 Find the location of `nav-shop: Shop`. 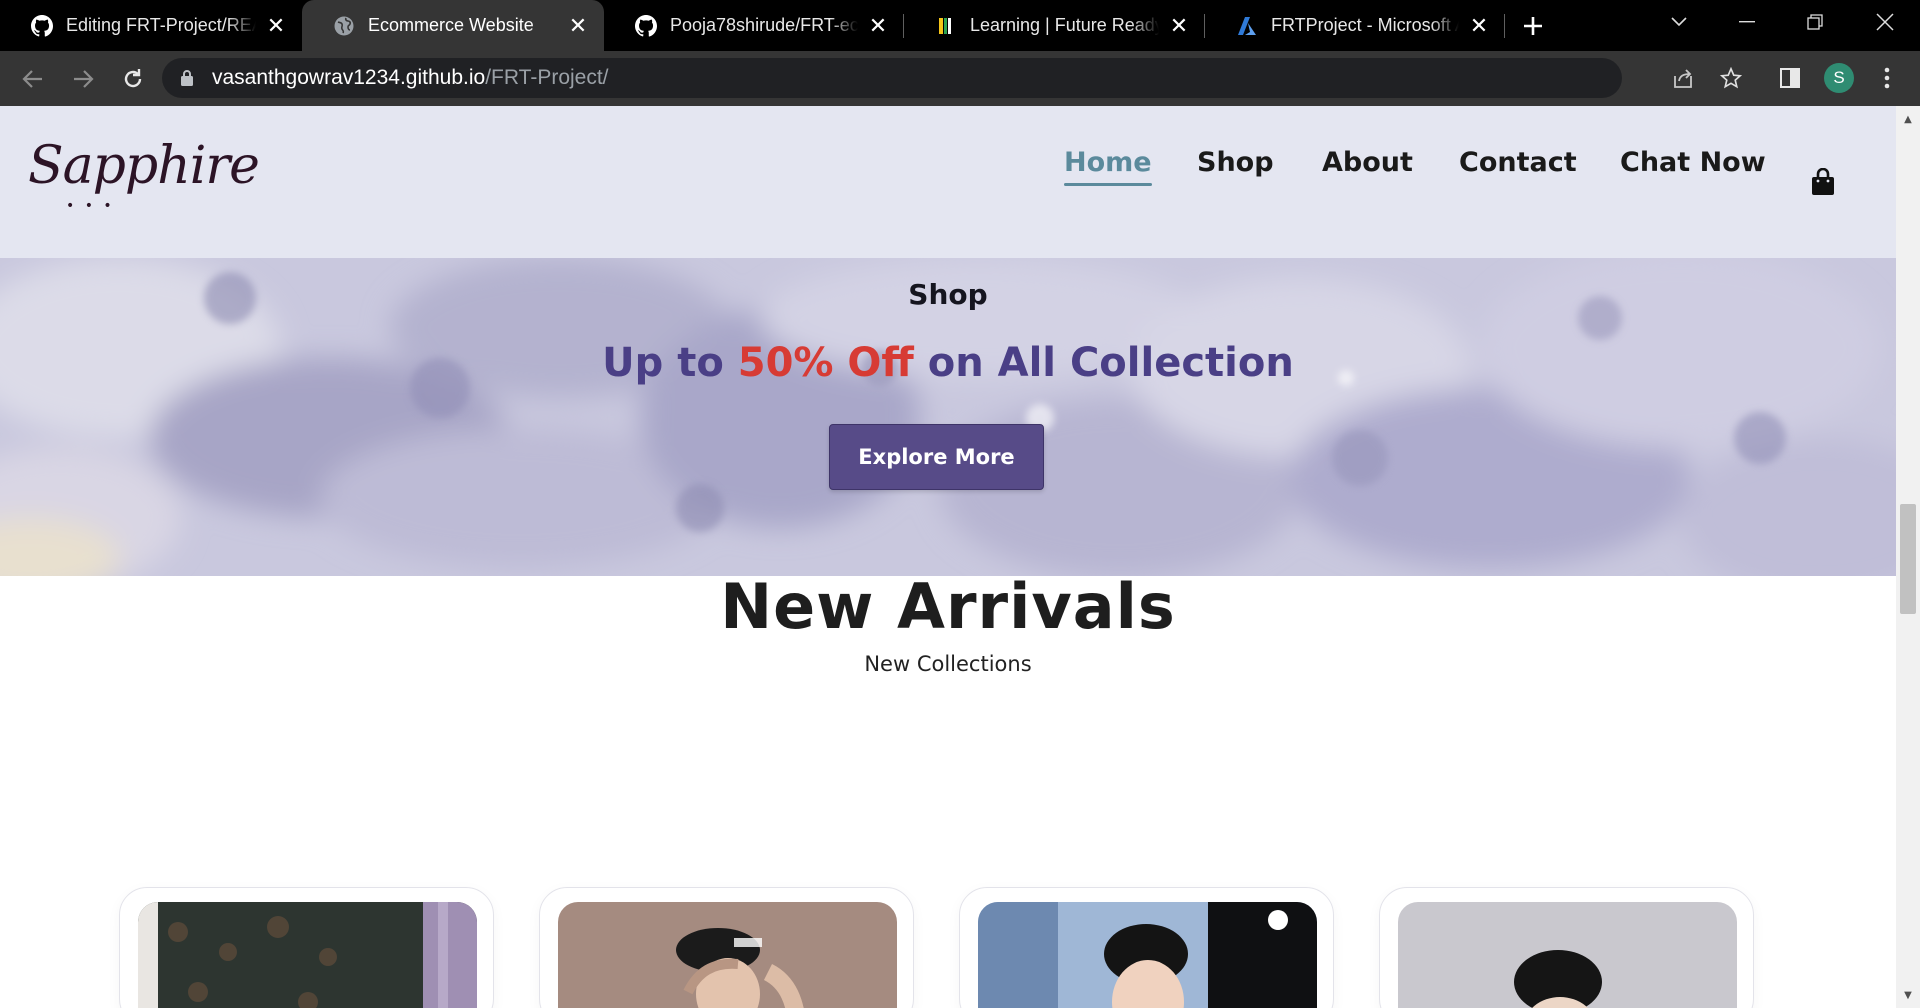

nav-shop: Shop is located at coordinates (1235, 162).